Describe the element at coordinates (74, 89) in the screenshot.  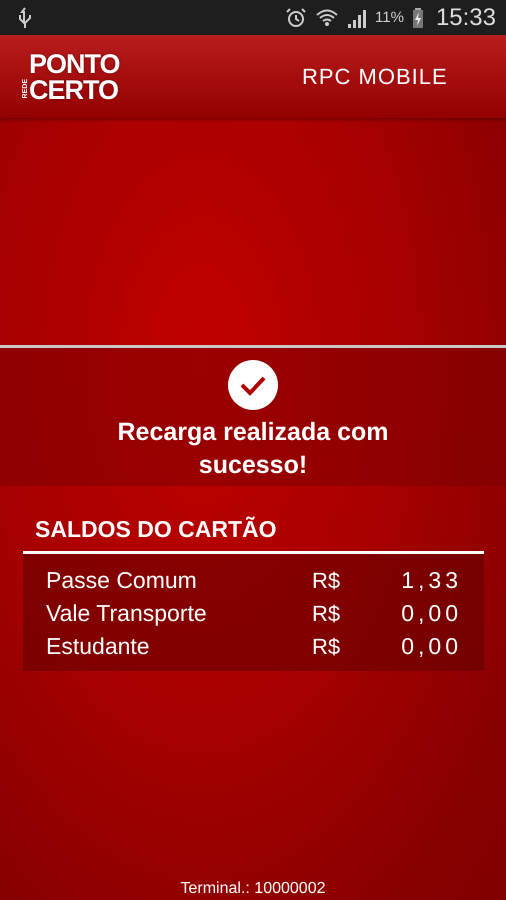
I see `logo-text: CERTO` at that location.